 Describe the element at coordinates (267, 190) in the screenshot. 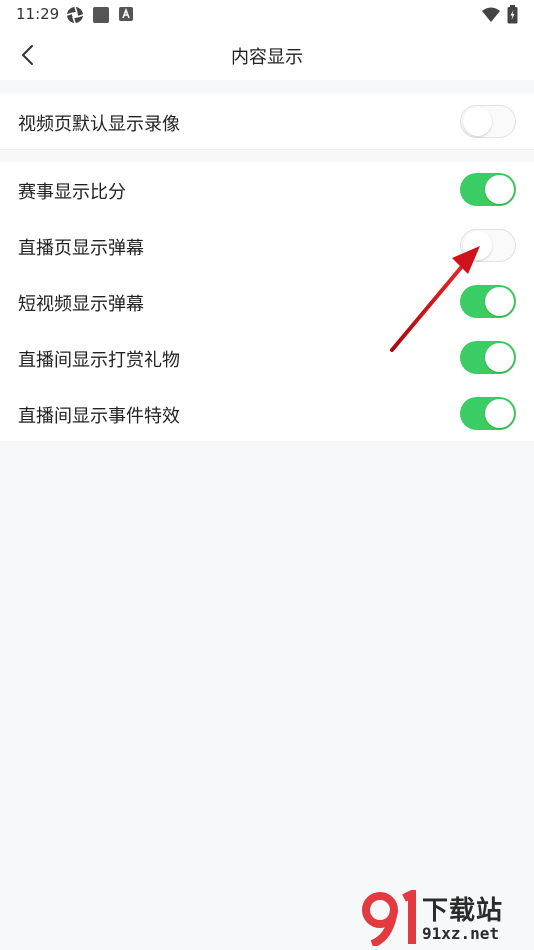

I see `setting-row-show-score: 赛事显示比分` at that location.